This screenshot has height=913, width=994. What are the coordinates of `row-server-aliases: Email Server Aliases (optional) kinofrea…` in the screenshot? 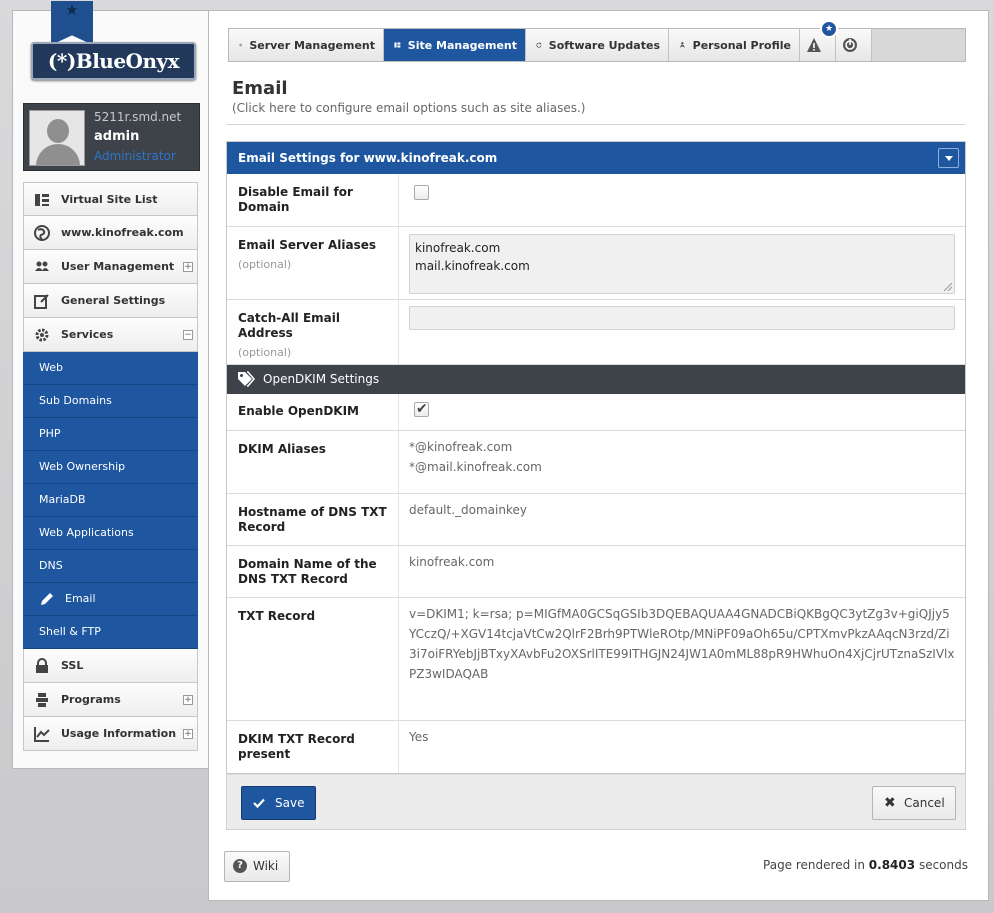 It's located at (596, 263).